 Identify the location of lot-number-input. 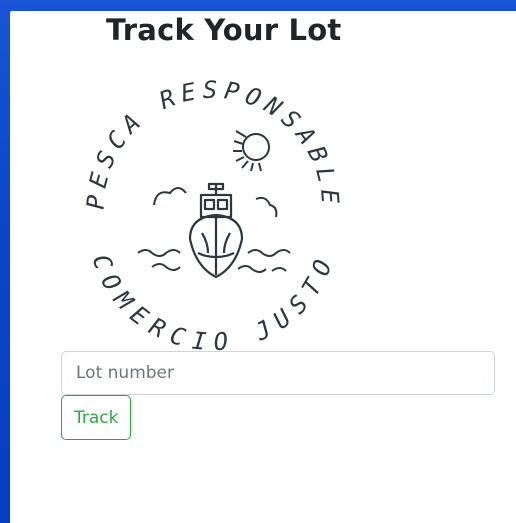
(278, 373).